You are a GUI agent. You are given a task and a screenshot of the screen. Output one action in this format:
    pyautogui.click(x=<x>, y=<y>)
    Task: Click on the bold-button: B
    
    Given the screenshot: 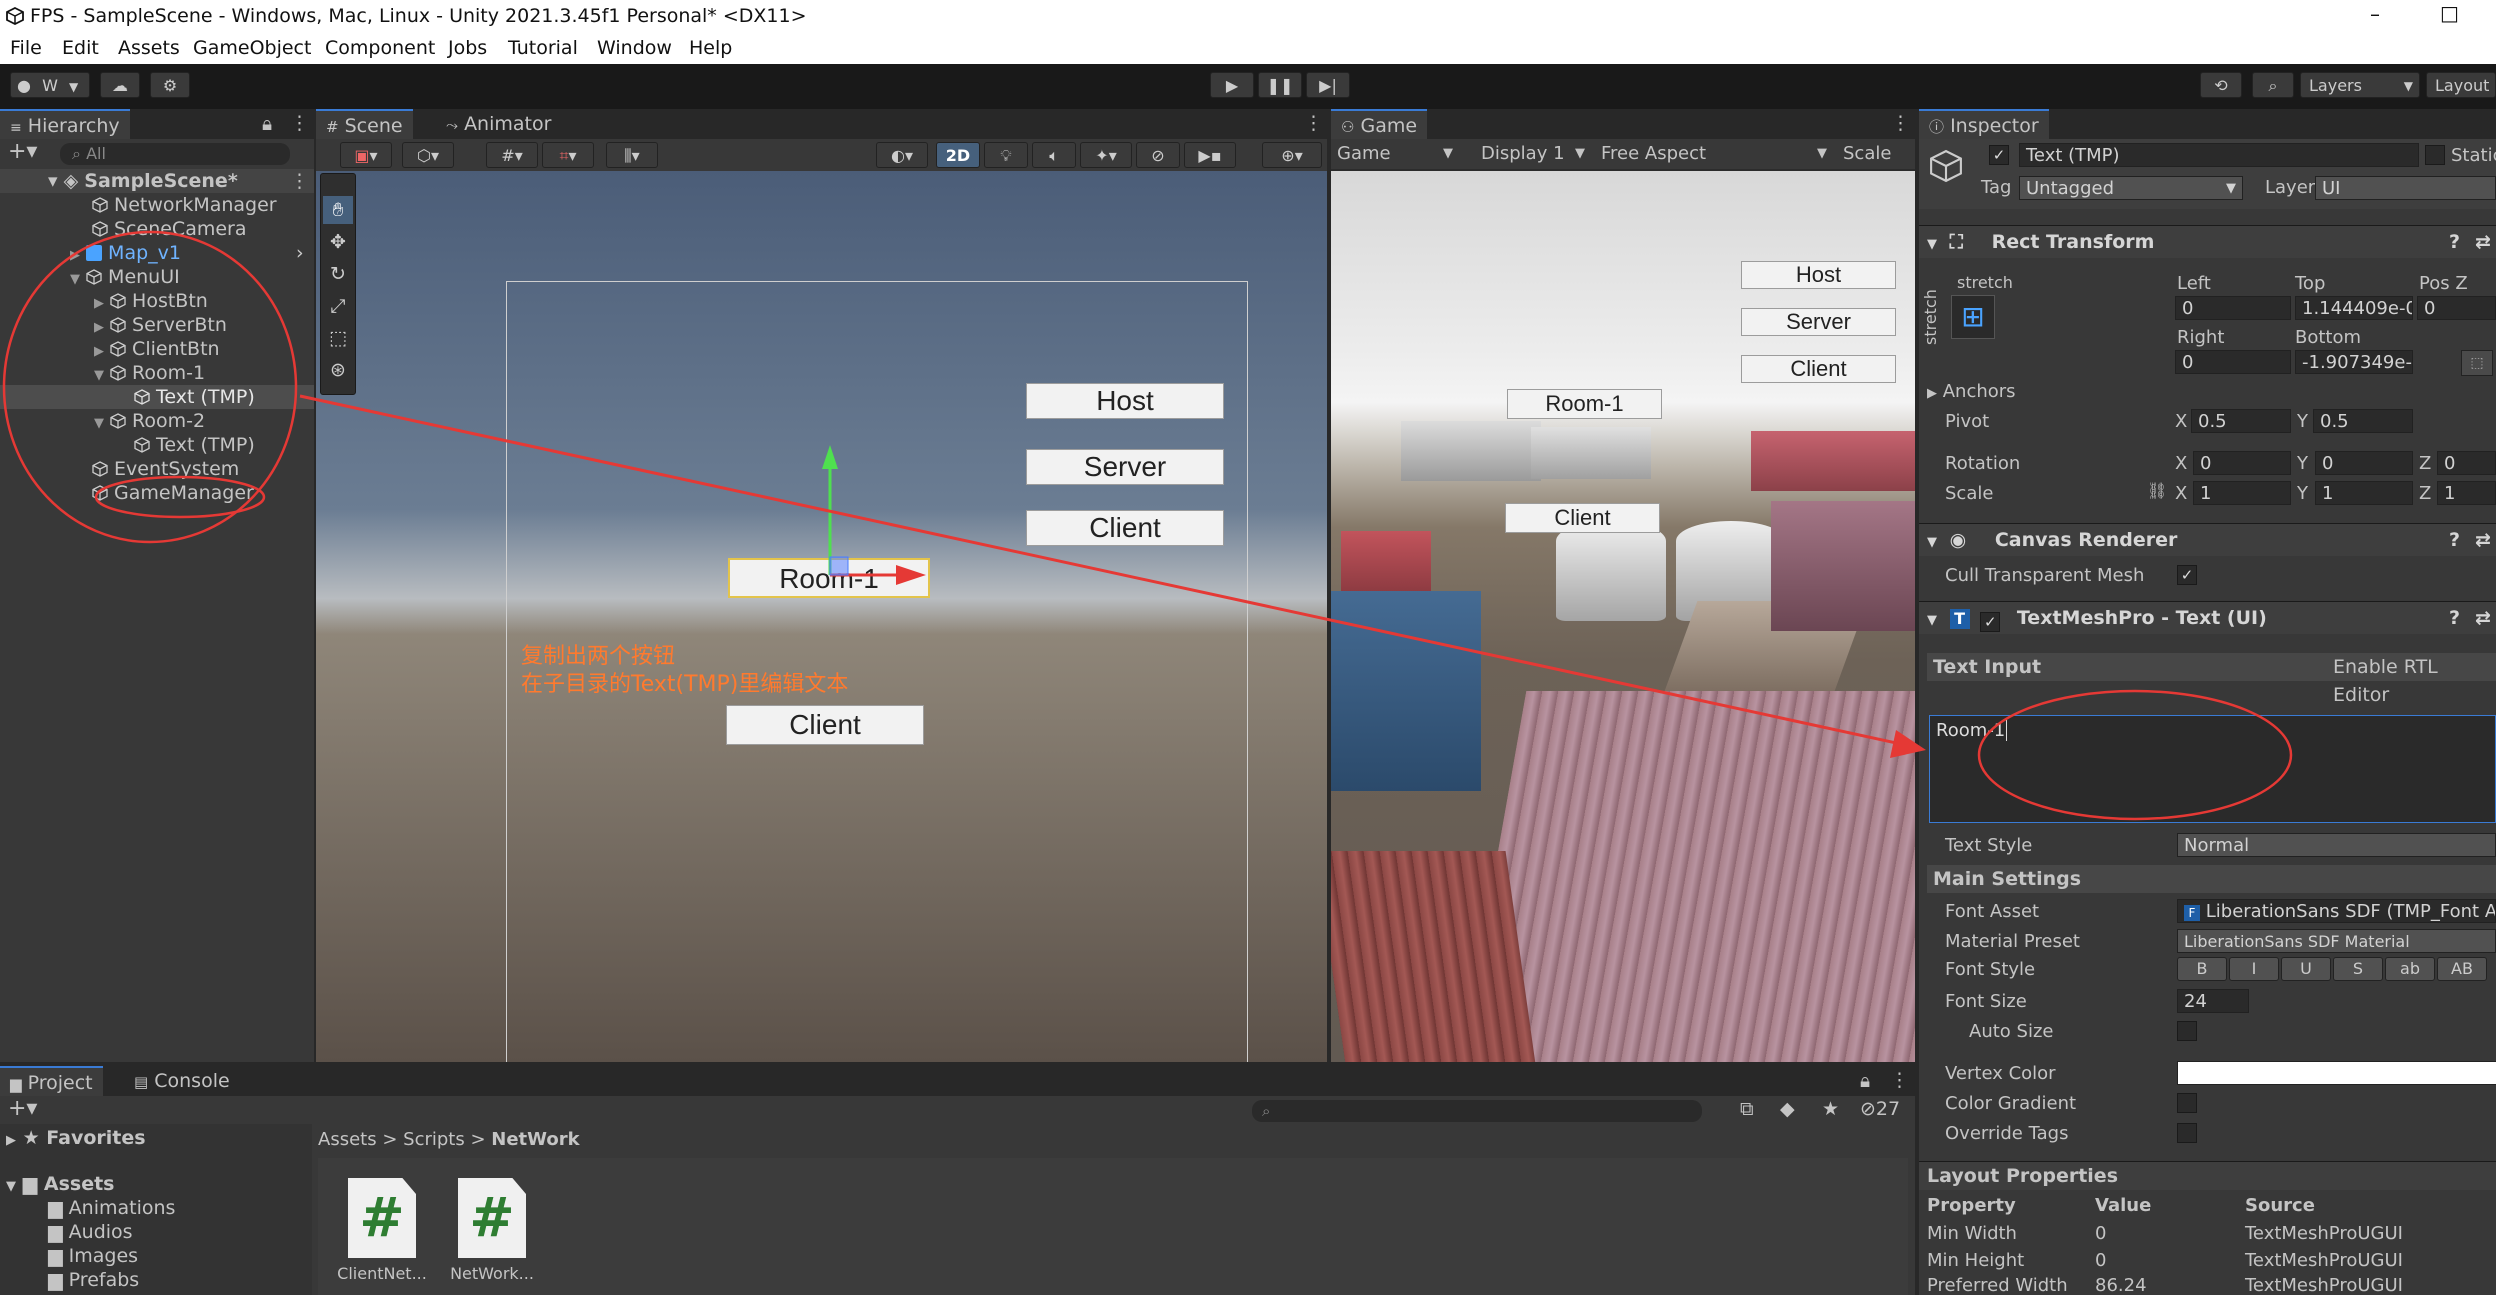 What is the action you would take?
    pyautogui.click(x=2202, y=969)
    